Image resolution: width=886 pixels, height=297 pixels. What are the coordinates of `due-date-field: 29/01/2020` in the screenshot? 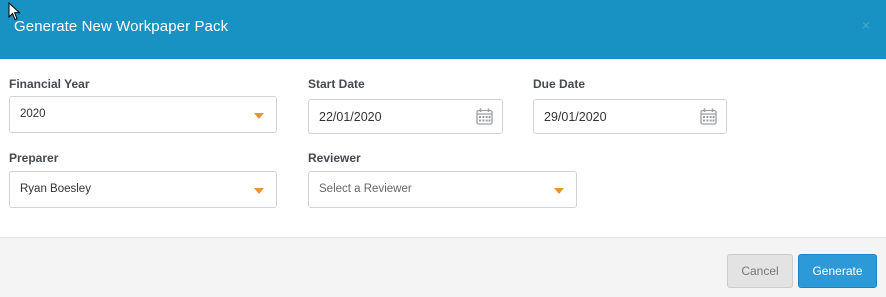 It's located at (630, 116).